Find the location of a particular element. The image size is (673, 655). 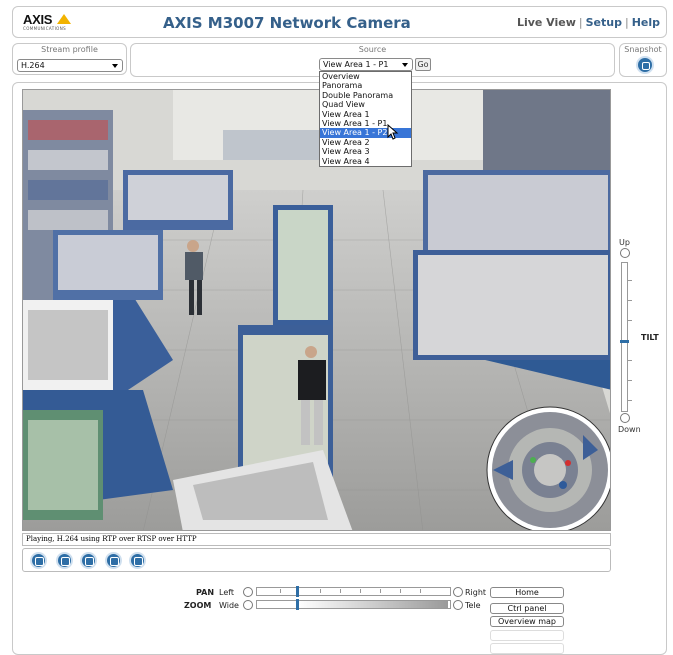

zoom-out-arrow-icon is located at coordinates (248, 605).